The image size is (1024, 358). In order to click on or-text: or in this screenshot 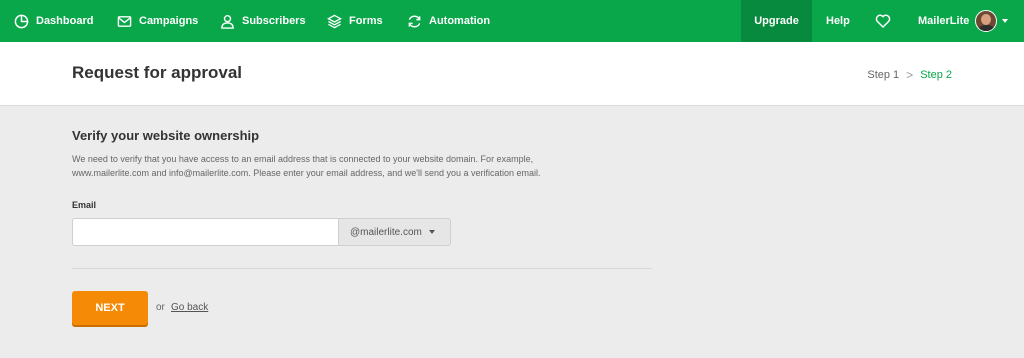, I will do `click(160, 307)`.